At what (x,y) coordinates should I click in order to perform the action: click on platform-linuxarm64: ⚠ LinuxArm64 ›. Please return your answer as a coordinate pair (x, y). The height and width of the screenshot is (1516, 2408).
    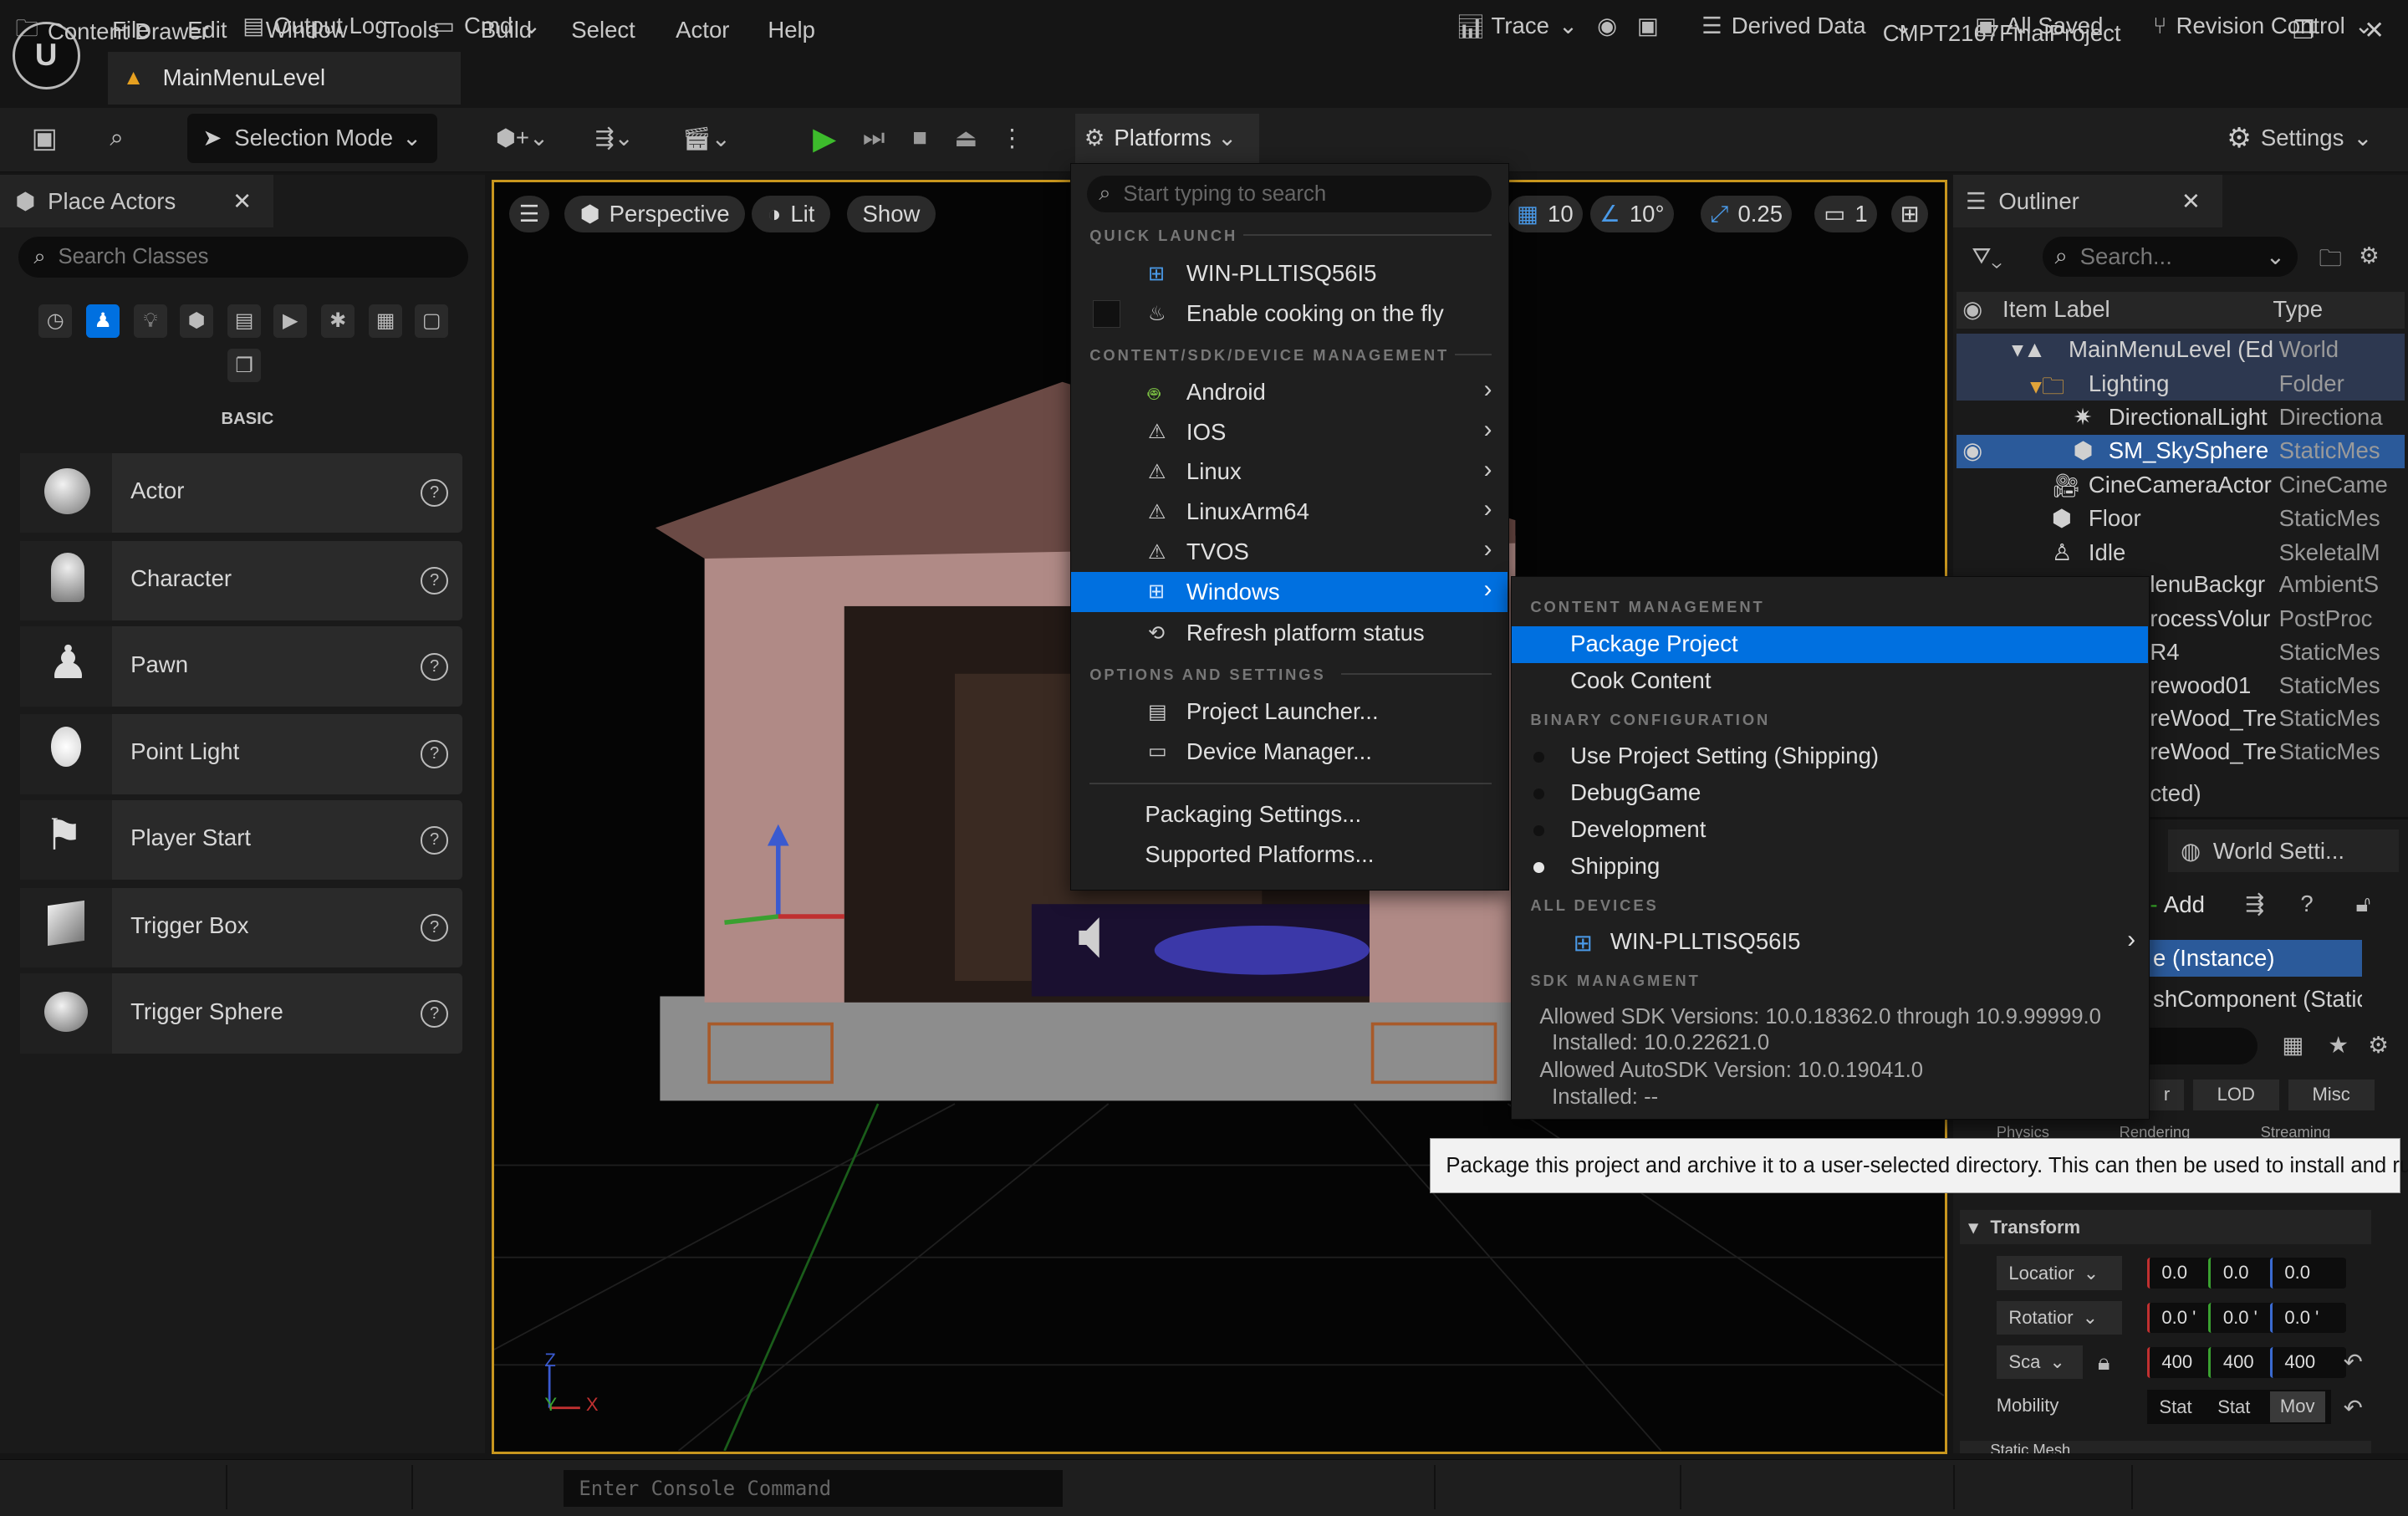
    Looking at the image, I should click on (1290, 513).